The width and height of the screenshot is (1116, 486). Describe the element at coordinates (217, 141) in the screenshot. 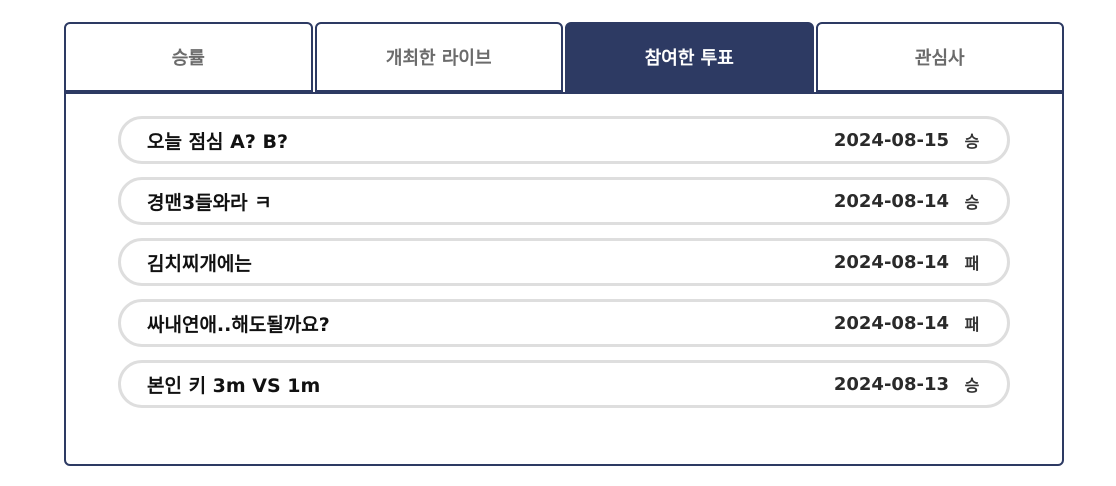

I see `vote-title: 오늘 점심 A? B?` at that location.